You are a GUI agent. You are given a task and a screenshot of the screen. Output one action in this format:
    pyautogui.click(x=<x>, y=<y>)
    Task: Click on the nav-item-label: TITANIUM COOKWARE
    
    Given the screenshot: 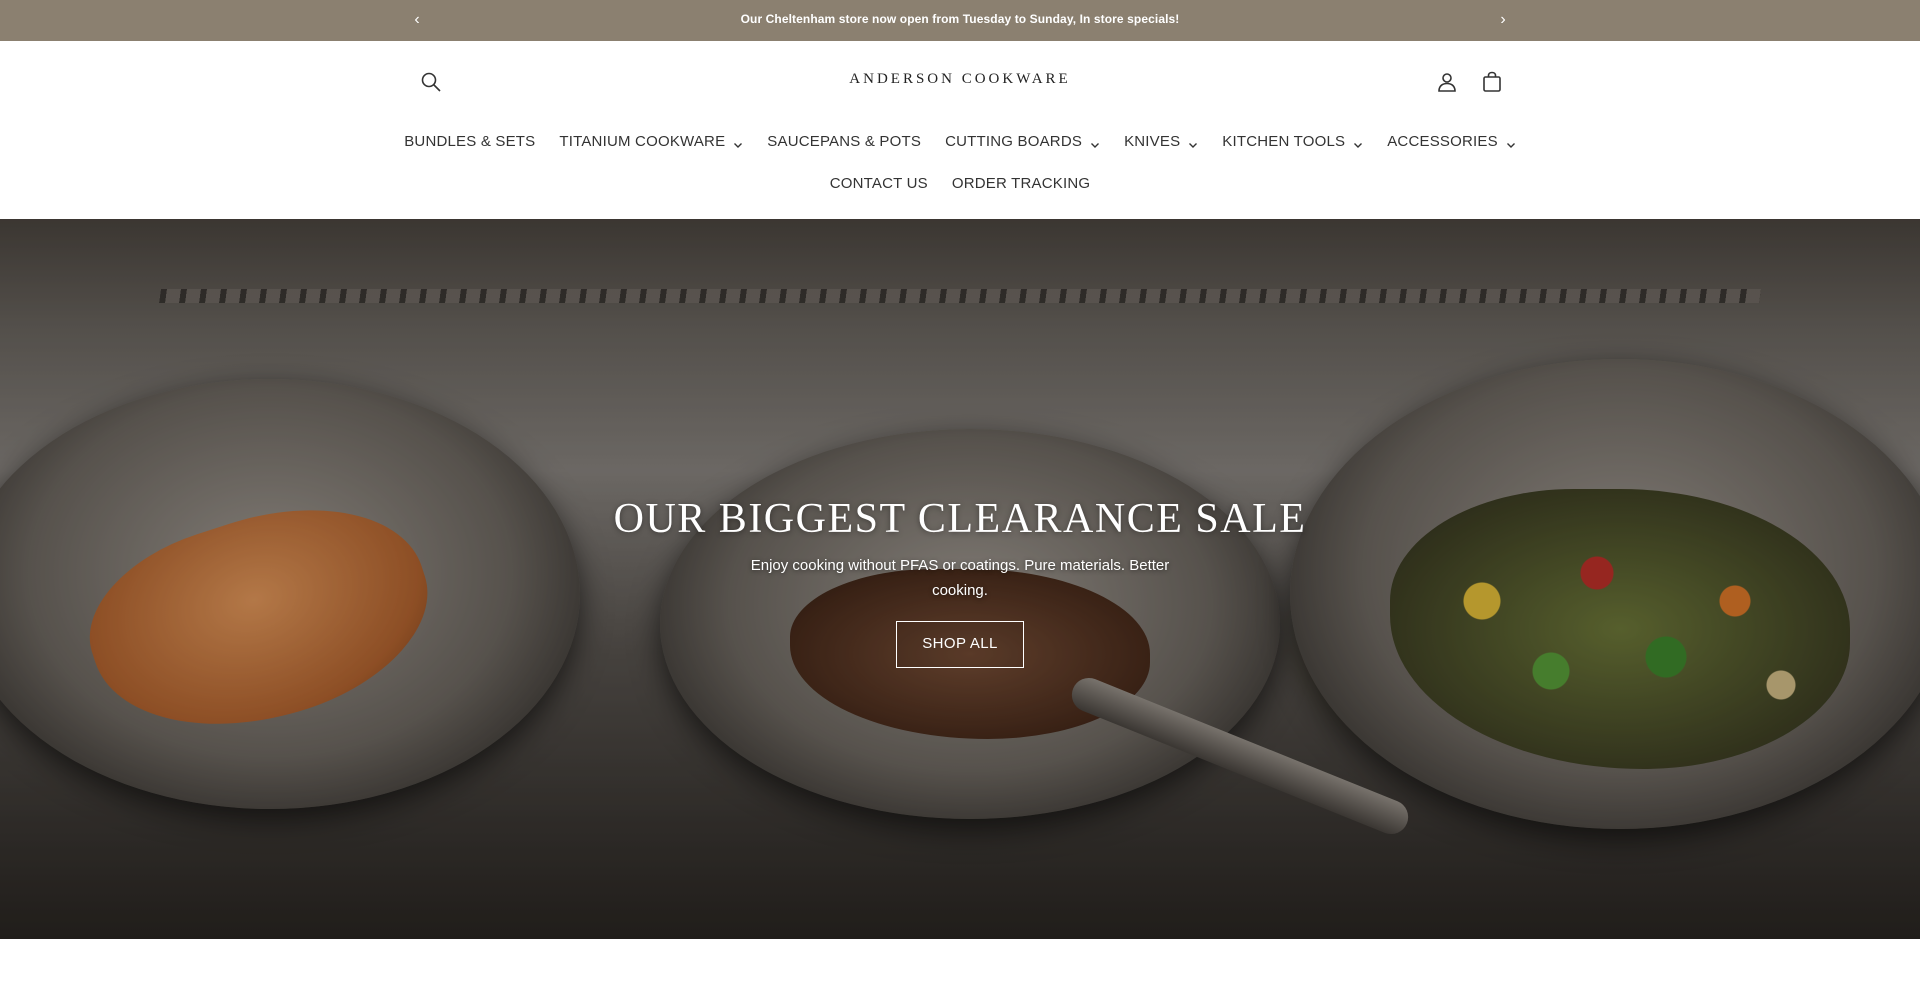 What is the action you would take?
    pyautogui.click(x=642, y=141)
    